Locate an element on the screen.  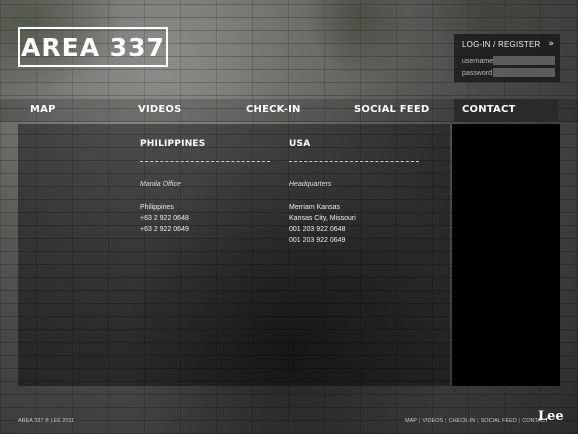
footer-link-map: MAP is located at coordinates (411, 421).